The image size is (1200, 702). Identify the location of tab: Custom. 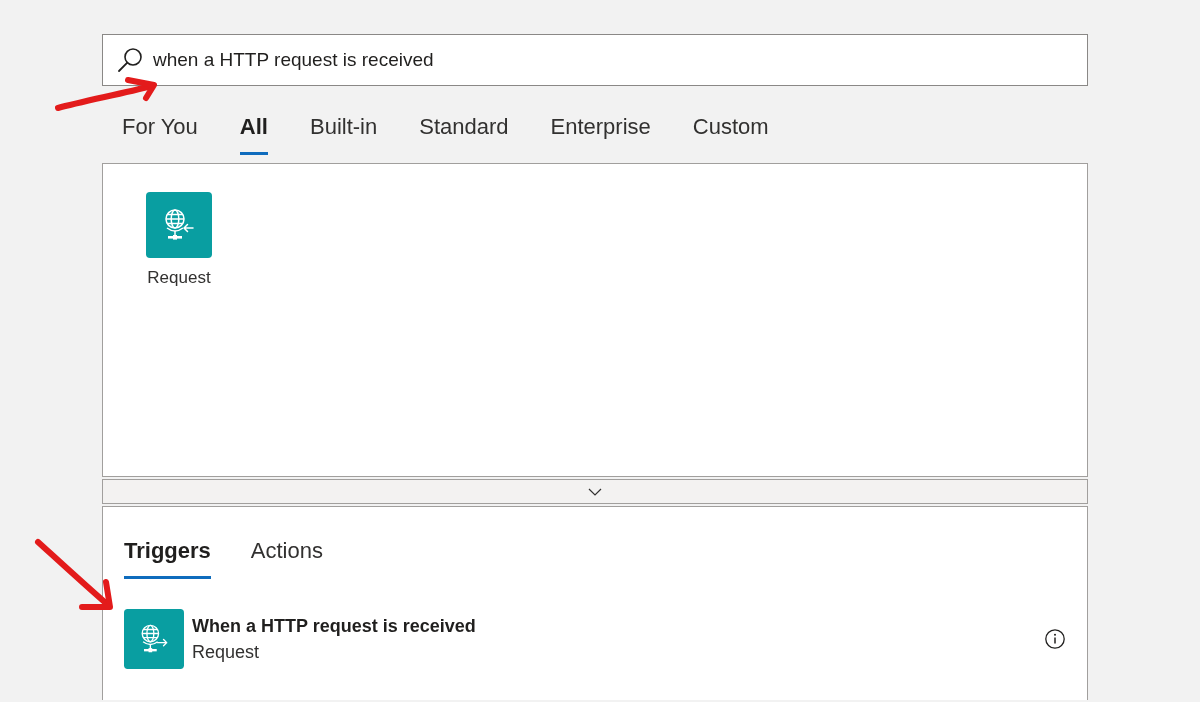
(730, 132).